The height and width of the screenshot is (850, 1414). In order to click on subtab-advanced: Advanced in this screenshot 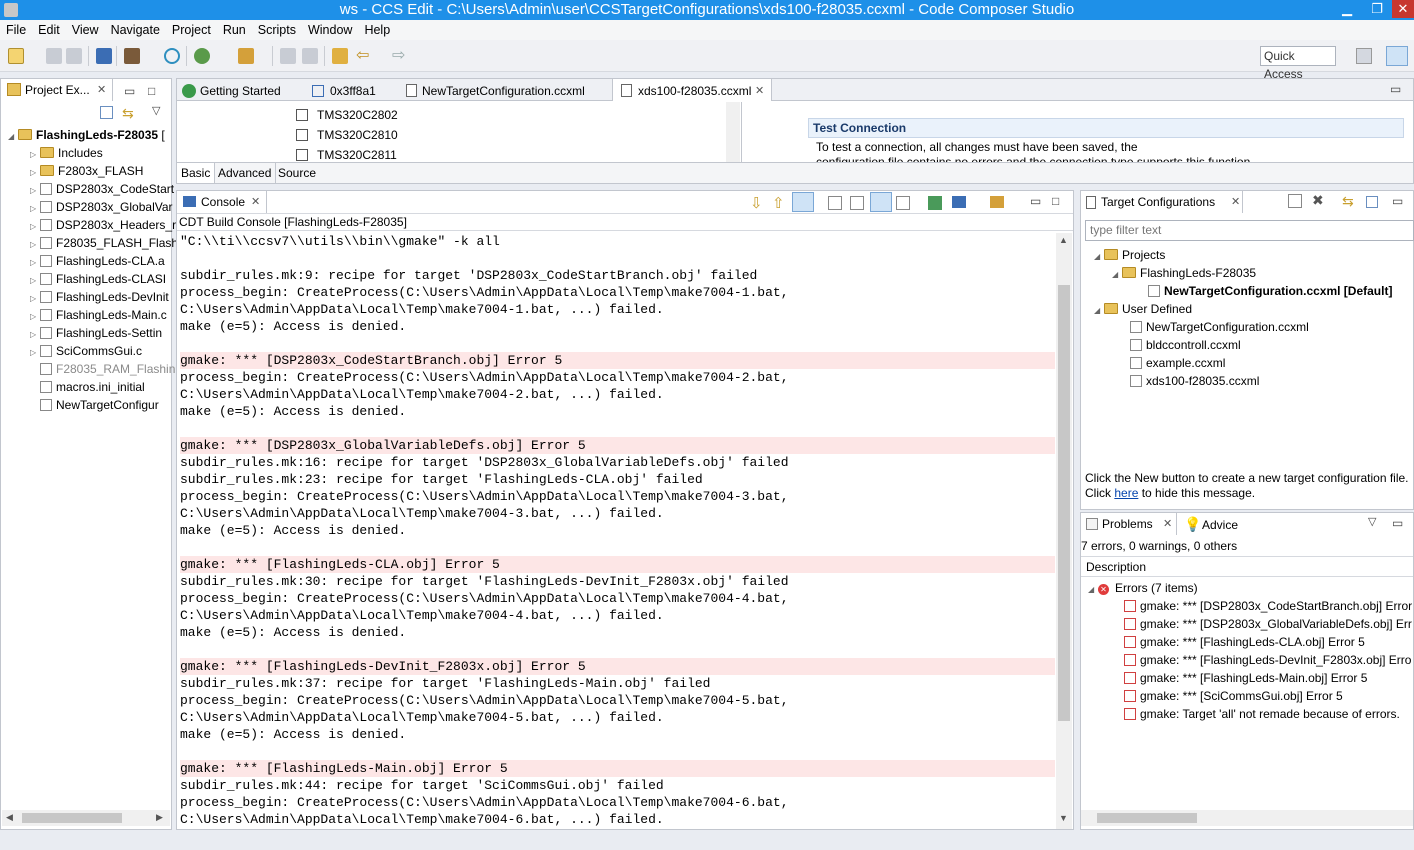, I will do `click(245, 173)`.